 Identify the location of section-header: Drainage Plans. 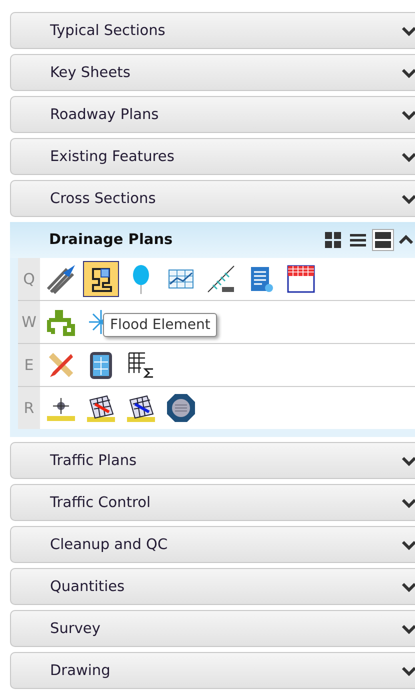
(212, 240).